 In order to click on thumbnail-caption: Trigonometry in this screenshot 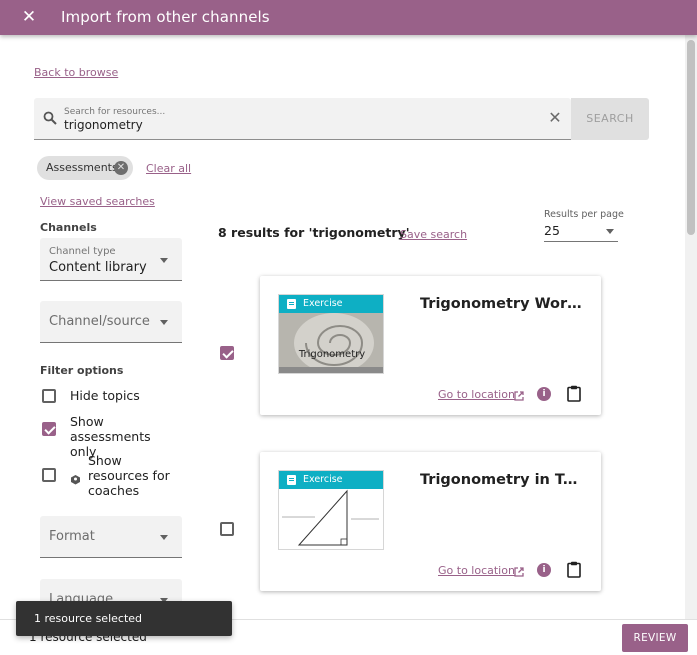, I will do `click(331, 354)`.